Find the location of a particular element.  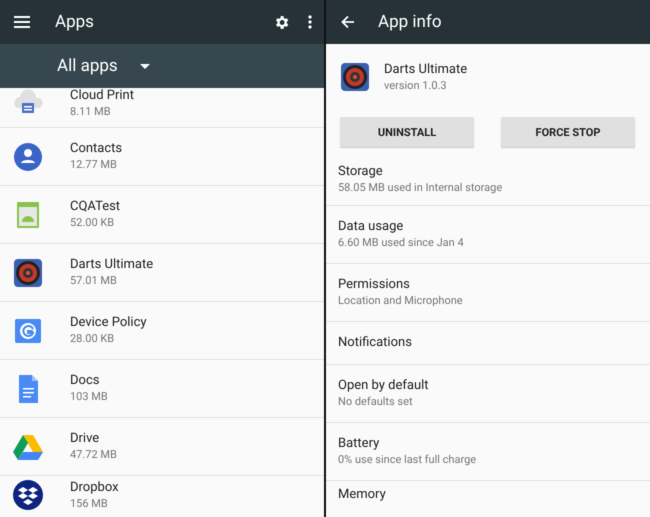

item-title: Storage is located at coordinates (361, 172).